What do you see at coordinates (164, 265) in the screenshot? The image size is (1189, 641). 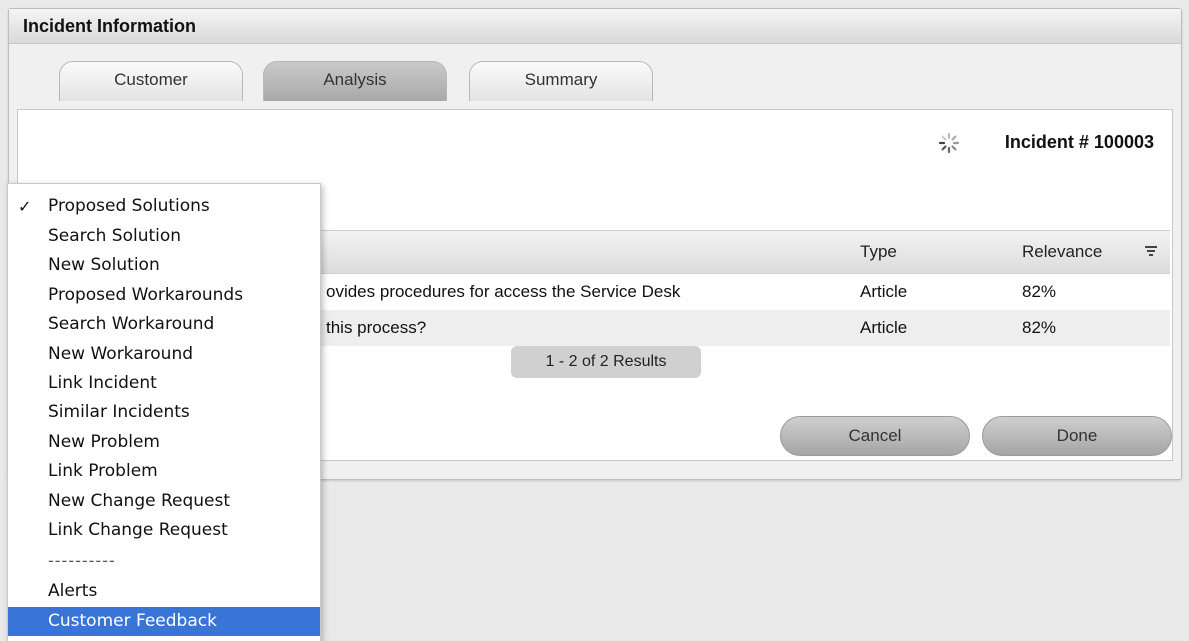 I see `menu-item-new-solution: New Solution` at bounding box center [164, 265].